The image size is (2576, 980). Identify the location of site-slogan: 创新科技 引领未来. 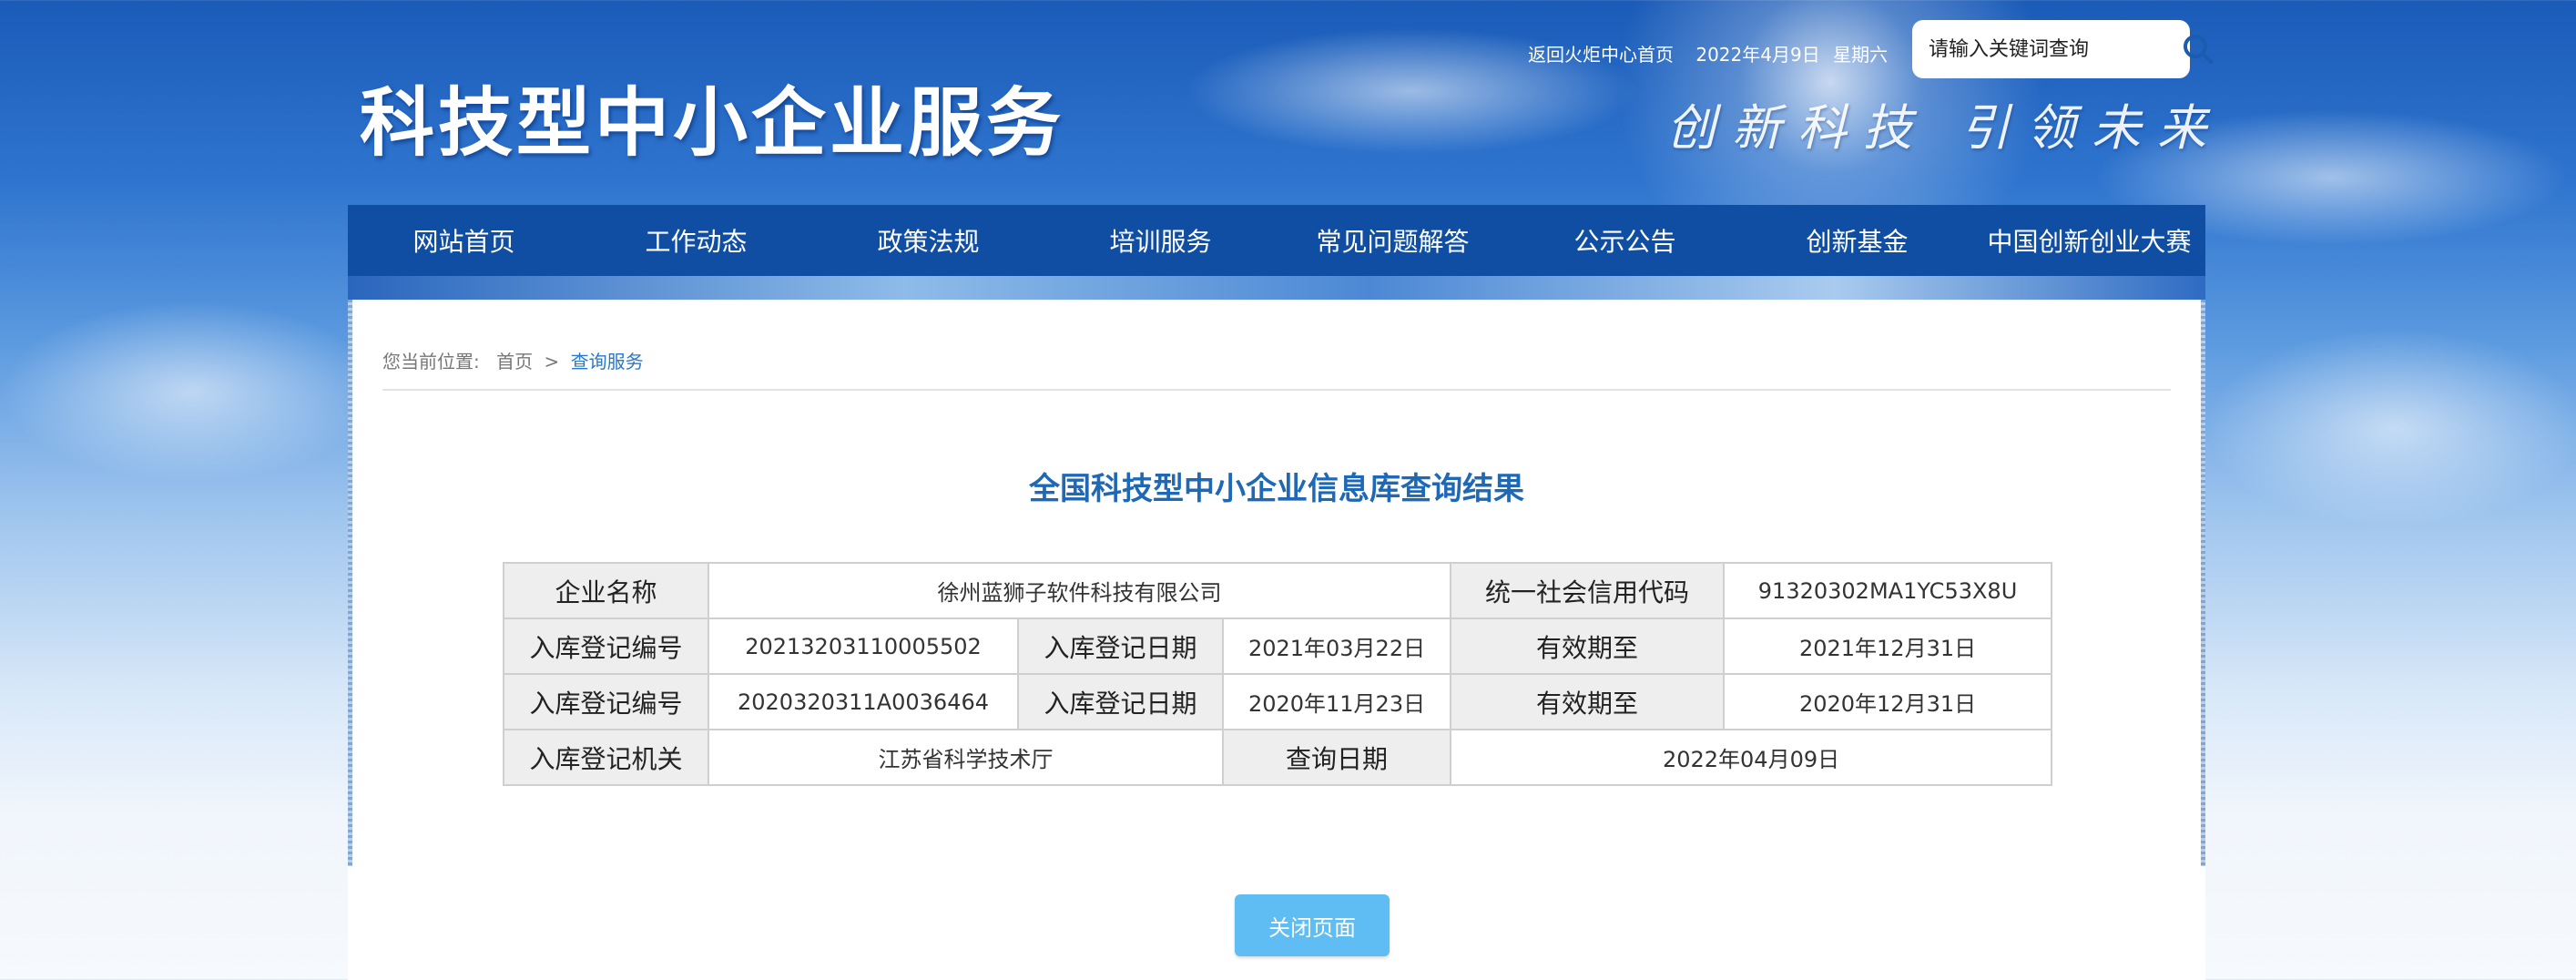
(1945, 128).